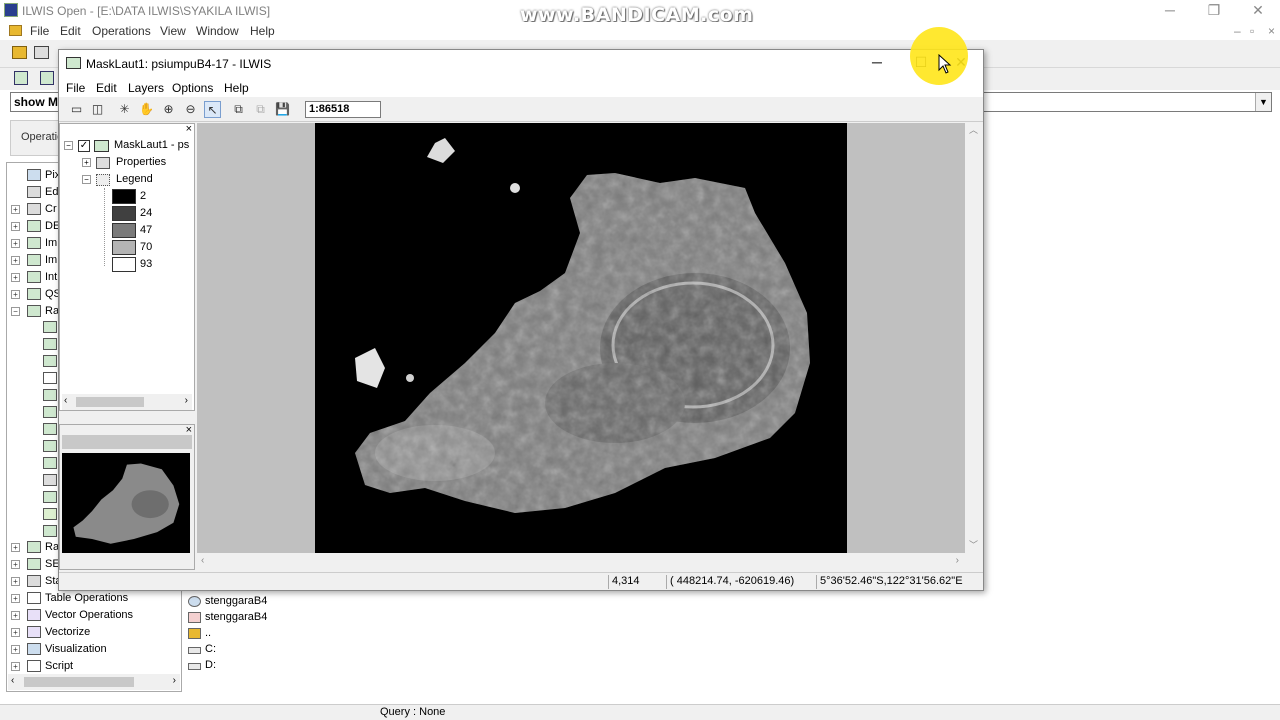 The width and height of the screenshot is (1280, 720). What do you see at coordinates (194, 617) in the screenshot?
I see `georef-icon` at bounding box center [194, 617].